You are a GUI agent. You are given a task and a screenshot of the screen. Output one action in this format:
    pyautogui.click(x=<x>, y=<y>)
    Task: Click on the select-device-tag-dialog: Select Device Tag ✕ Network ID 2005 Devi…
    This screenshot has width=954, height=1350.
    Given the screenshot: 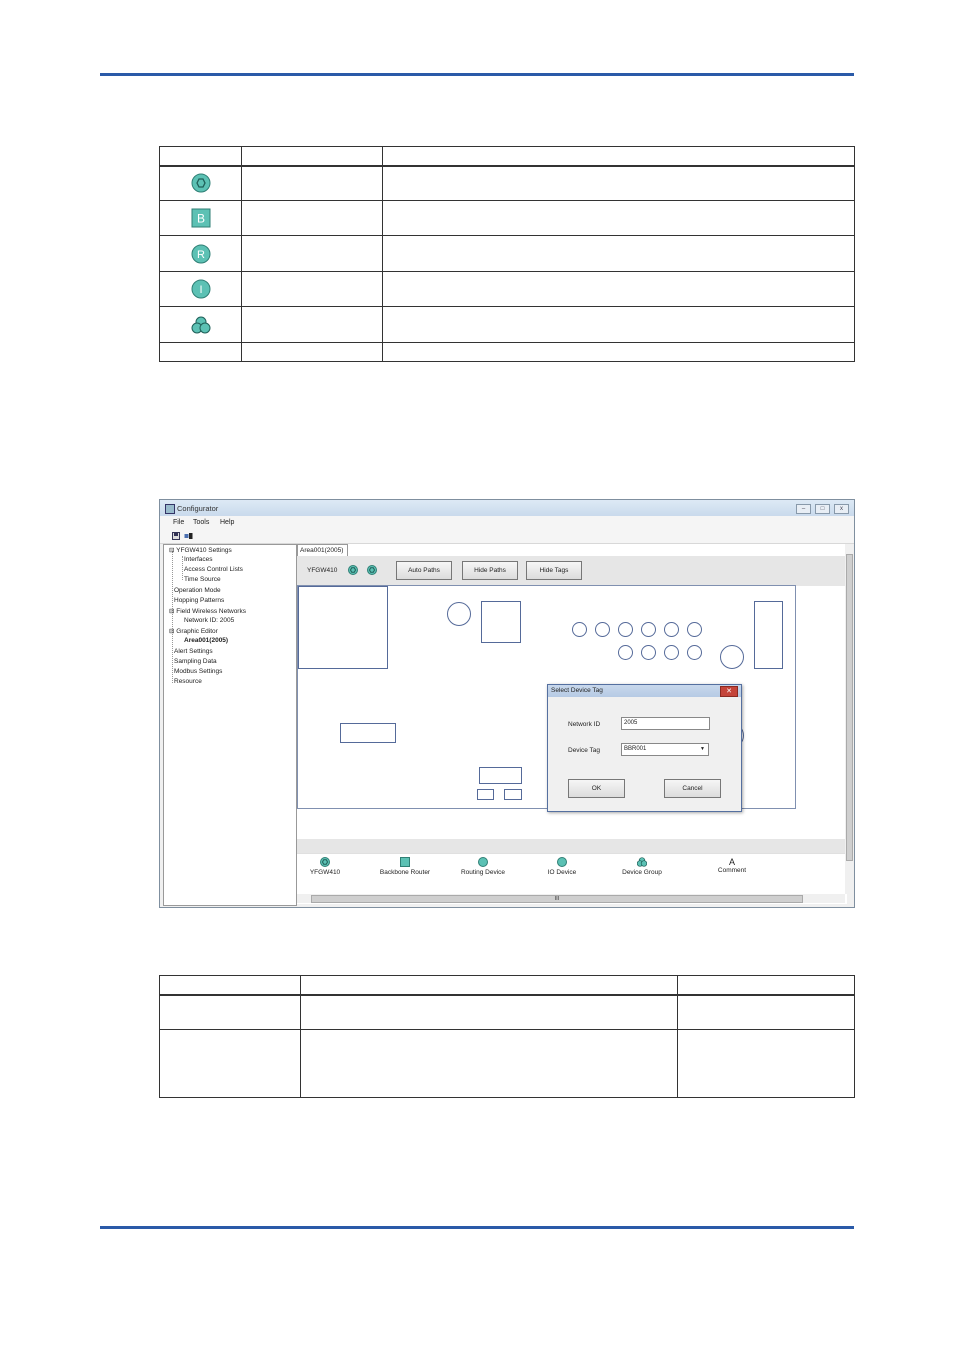 What is the action you would take?
    pyautogui.click(x=644, y=748)
    